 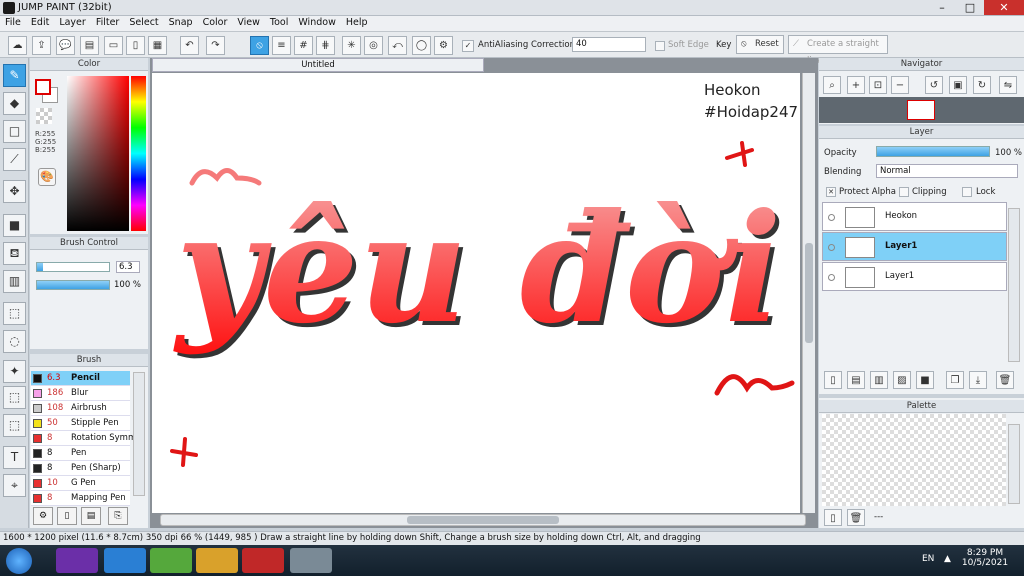 What do you see at coordinates (67, 516) in the screenshot?
I see `new-brush-icon: ▯` at bounding box center [67, 516].